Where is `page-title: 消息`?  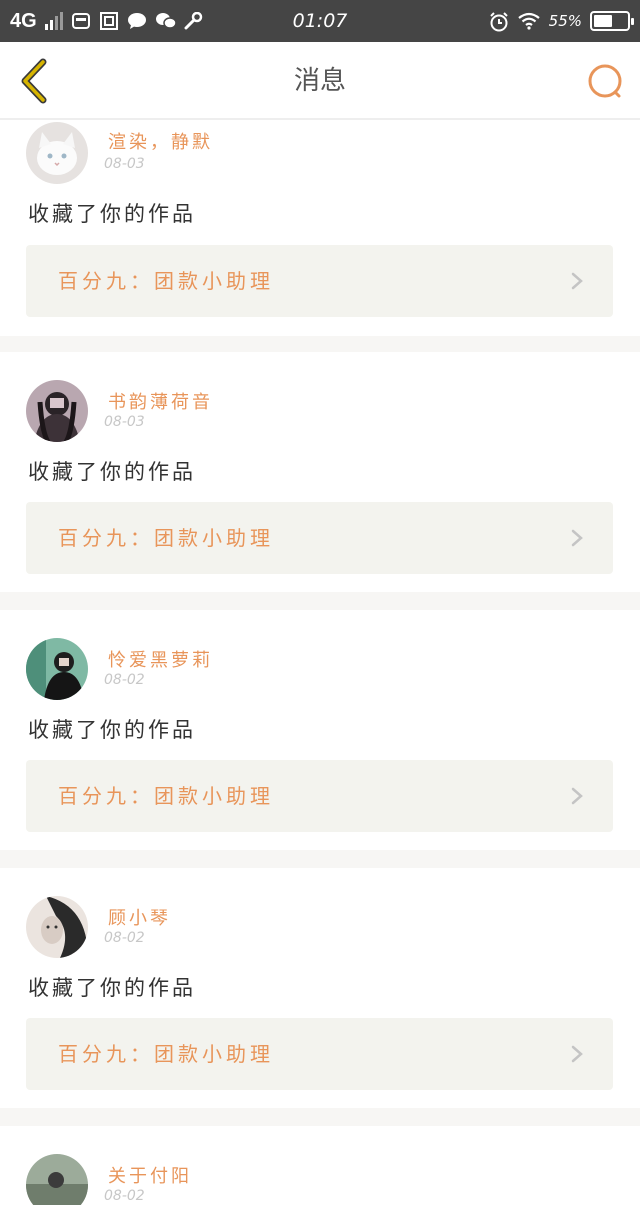 page-title: 消息 is located at coordinates (319, 81).